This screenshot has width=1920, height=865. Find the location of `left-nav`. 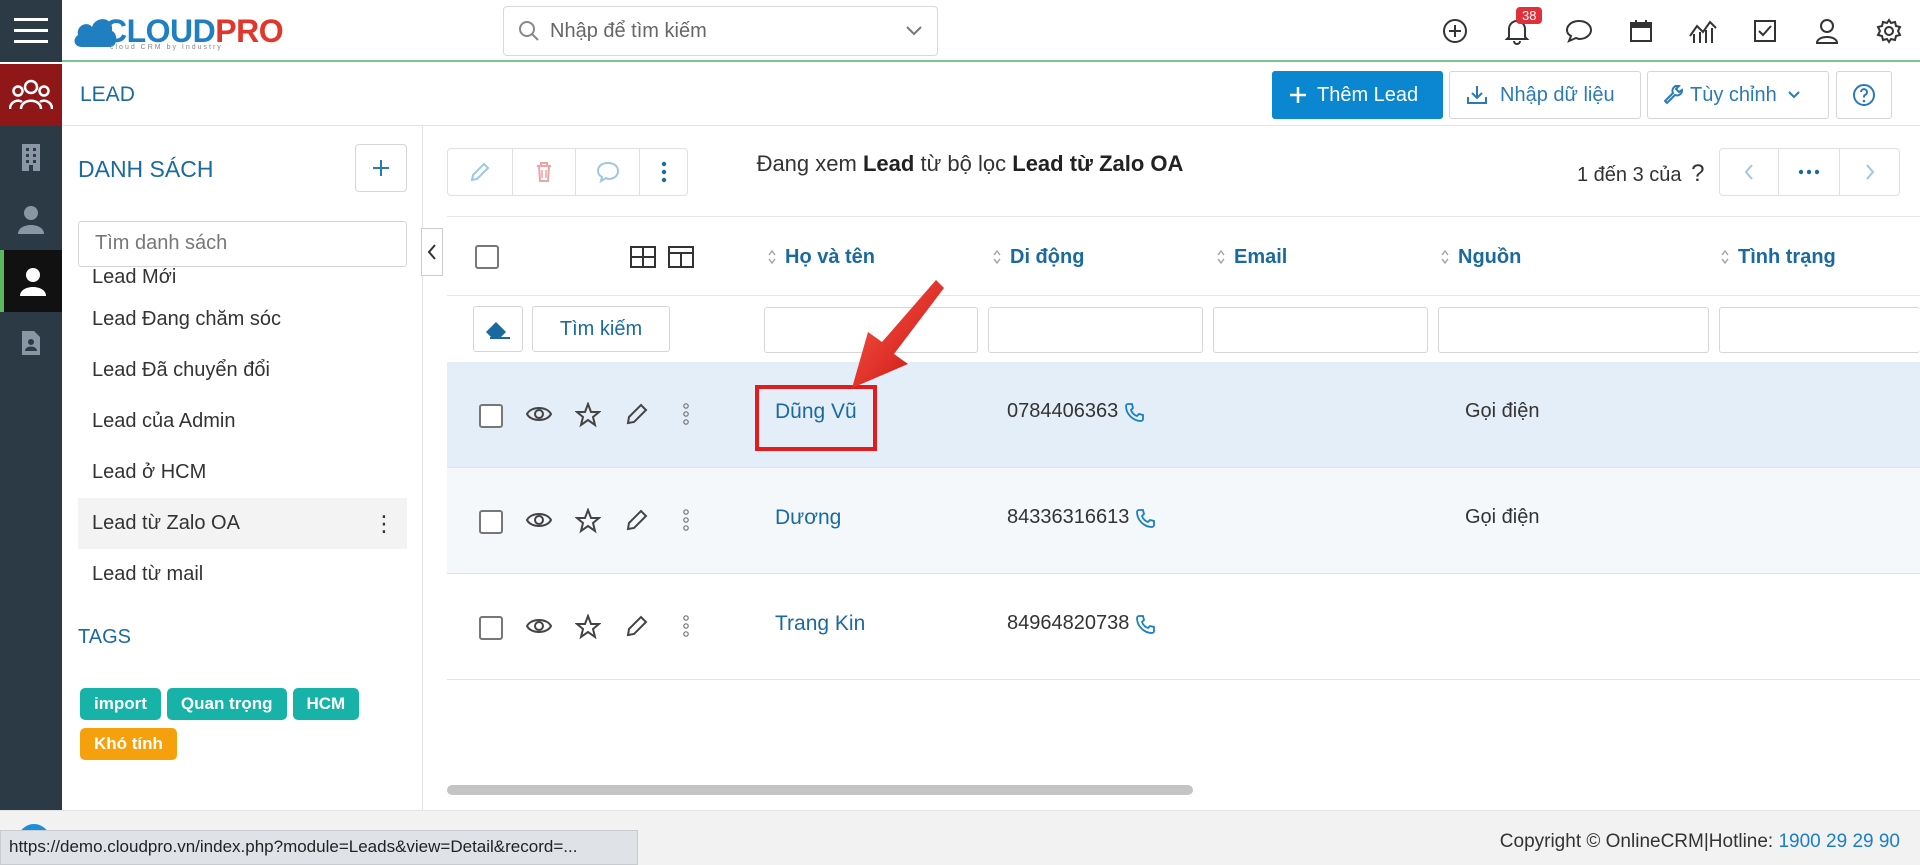

left-nav is located at coordinates (31, 464).